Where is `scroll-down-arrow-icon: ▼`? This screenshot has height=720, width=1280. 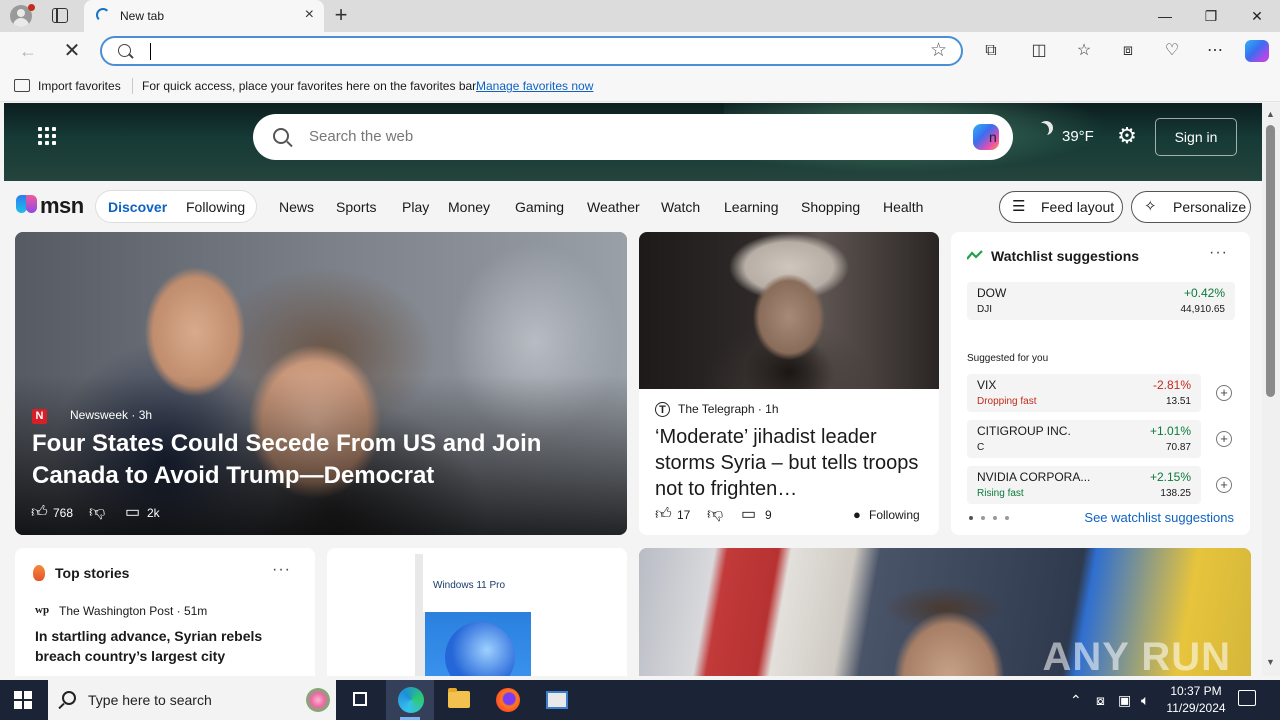 scroll-down-arrow-icon: ▼ is located at coordinates (1270, 662).